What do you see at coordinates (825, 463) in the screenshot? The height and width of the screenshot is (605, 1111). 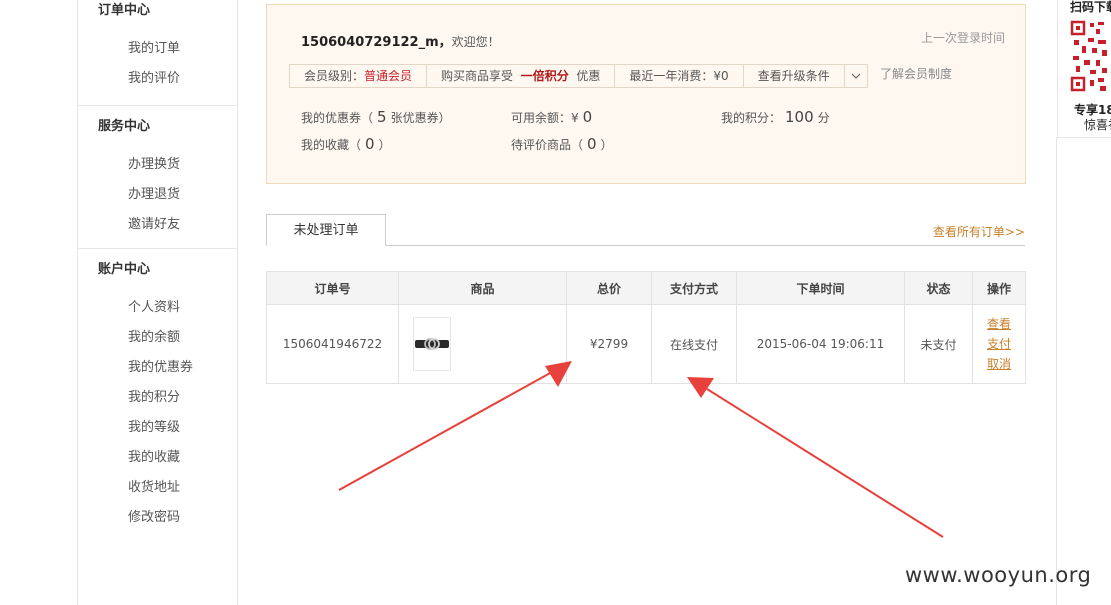 I see `arrow-to-payment-icon` at bounding box center [825, 463].